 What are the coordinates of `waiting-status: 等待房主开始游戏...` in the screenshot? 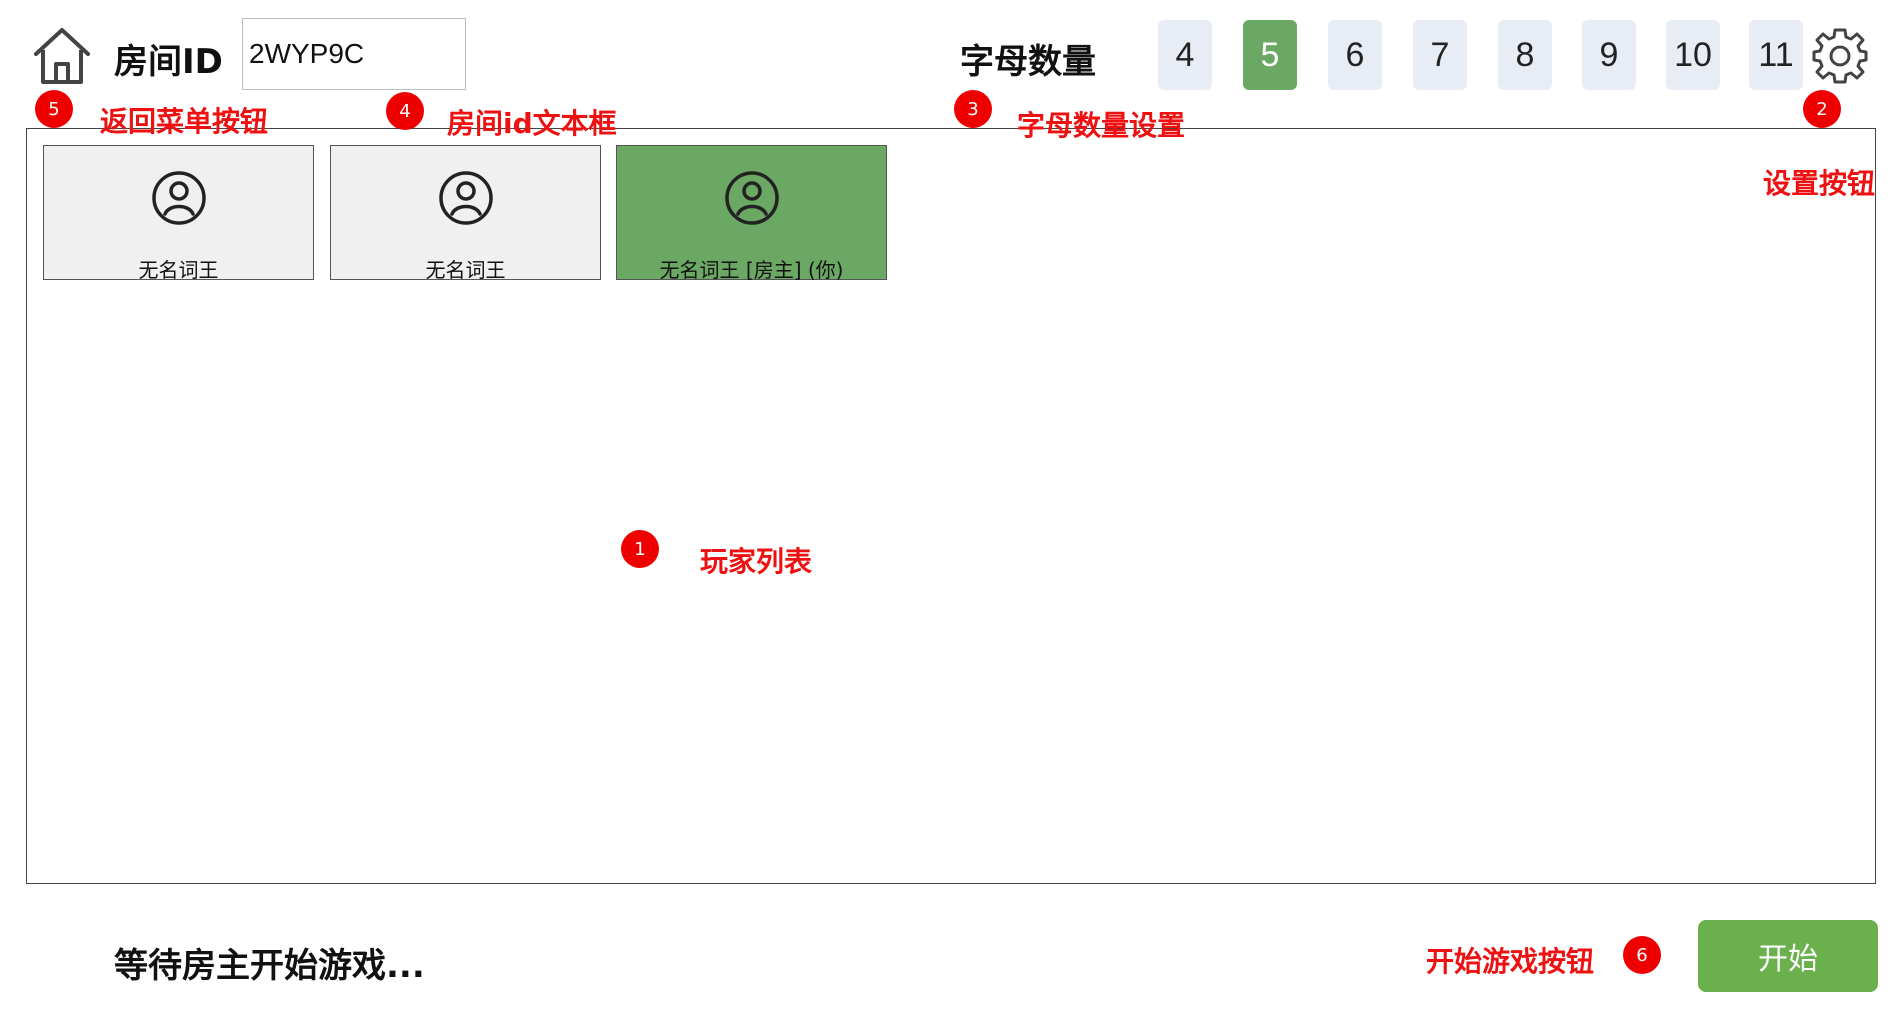 It's located at (269, 966).